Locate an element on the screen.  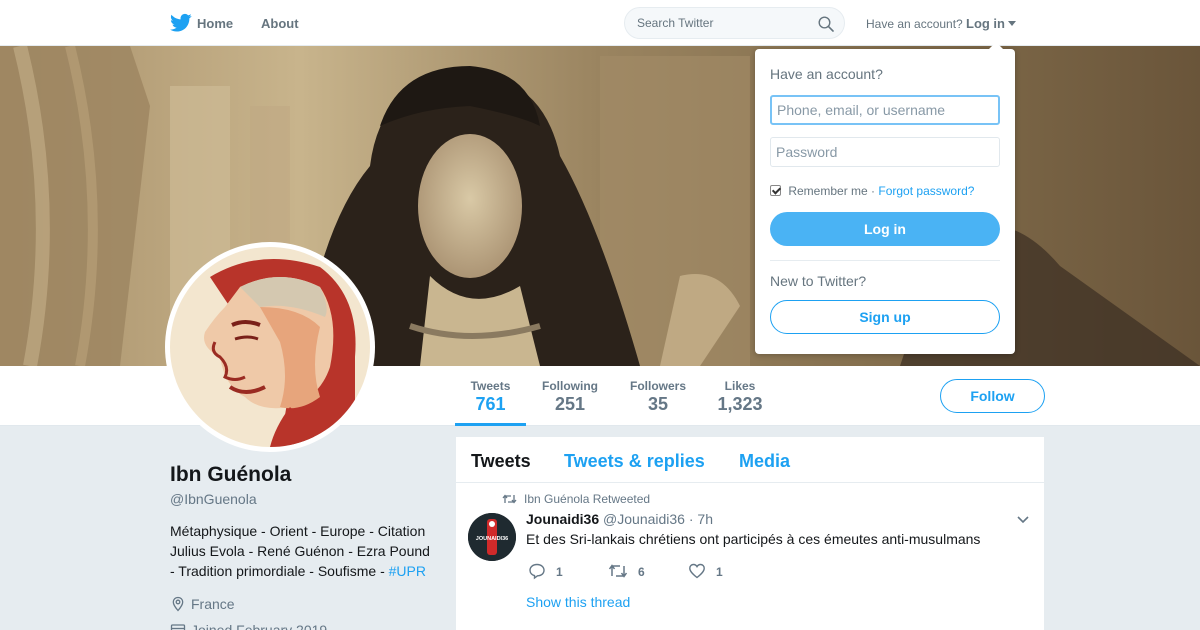
reply-action: 1 is located at coordinates (545, 571).